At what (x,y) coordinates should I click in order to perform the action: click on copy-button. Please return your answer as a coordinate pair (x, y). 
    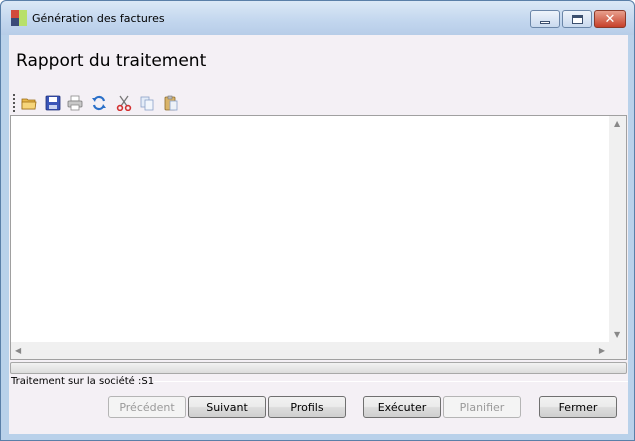
    Looking at the image, I should click on (147, 103).